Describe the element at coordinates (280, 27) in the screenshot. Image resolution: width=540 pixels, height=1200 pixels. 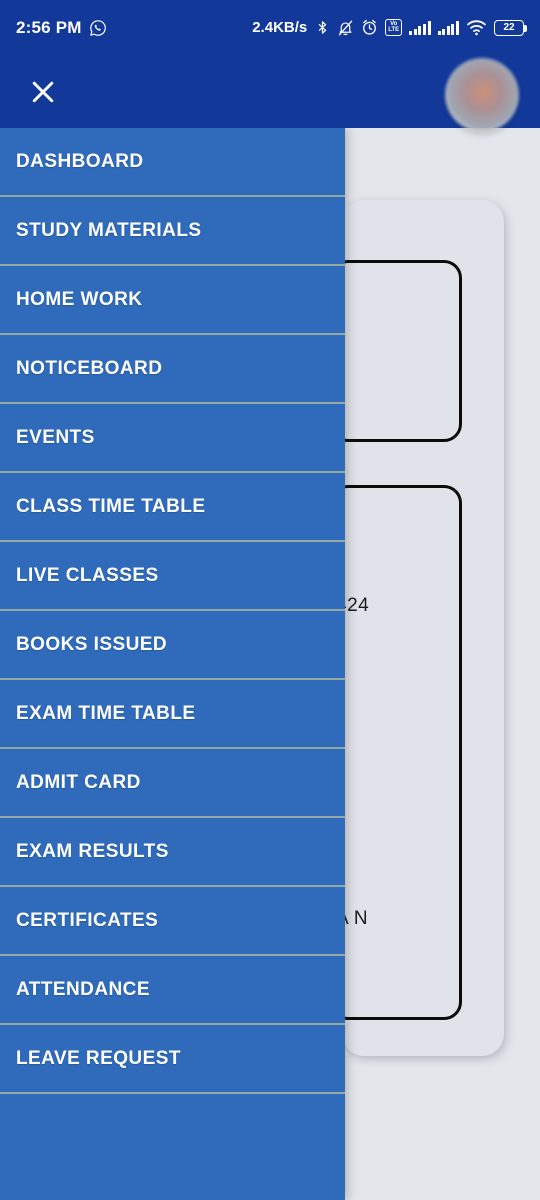
I see `data-rate-label: 2.4KB/s` at that location.